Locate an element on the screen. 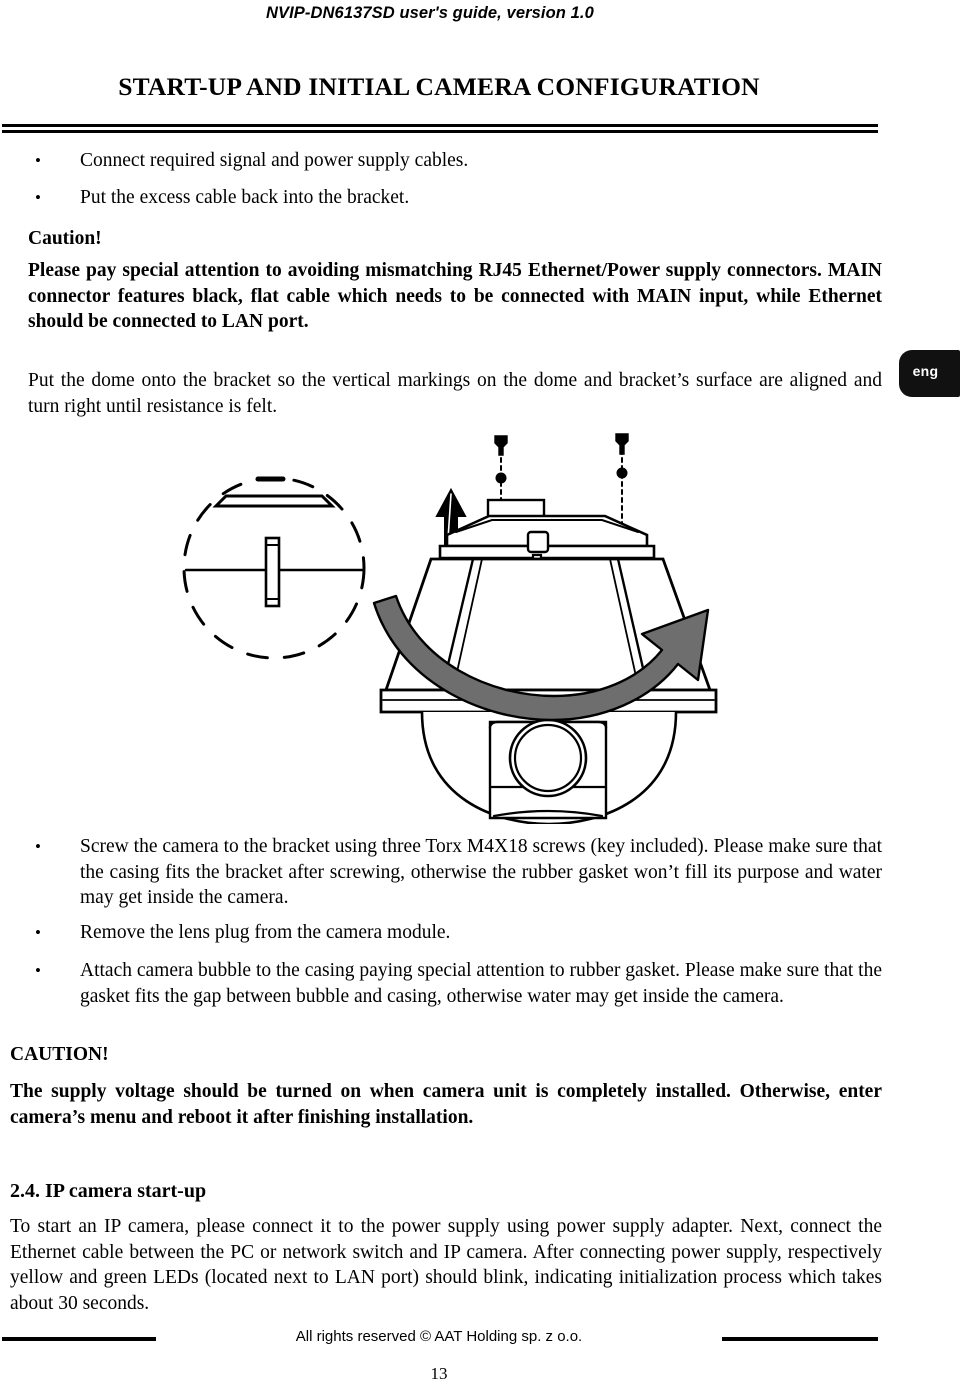 The width and height of the screenshot is (960, 1388). running-header-title: NVIP-DN6137SD user's guide, version 1.0 is located at coordinates (430, 13).